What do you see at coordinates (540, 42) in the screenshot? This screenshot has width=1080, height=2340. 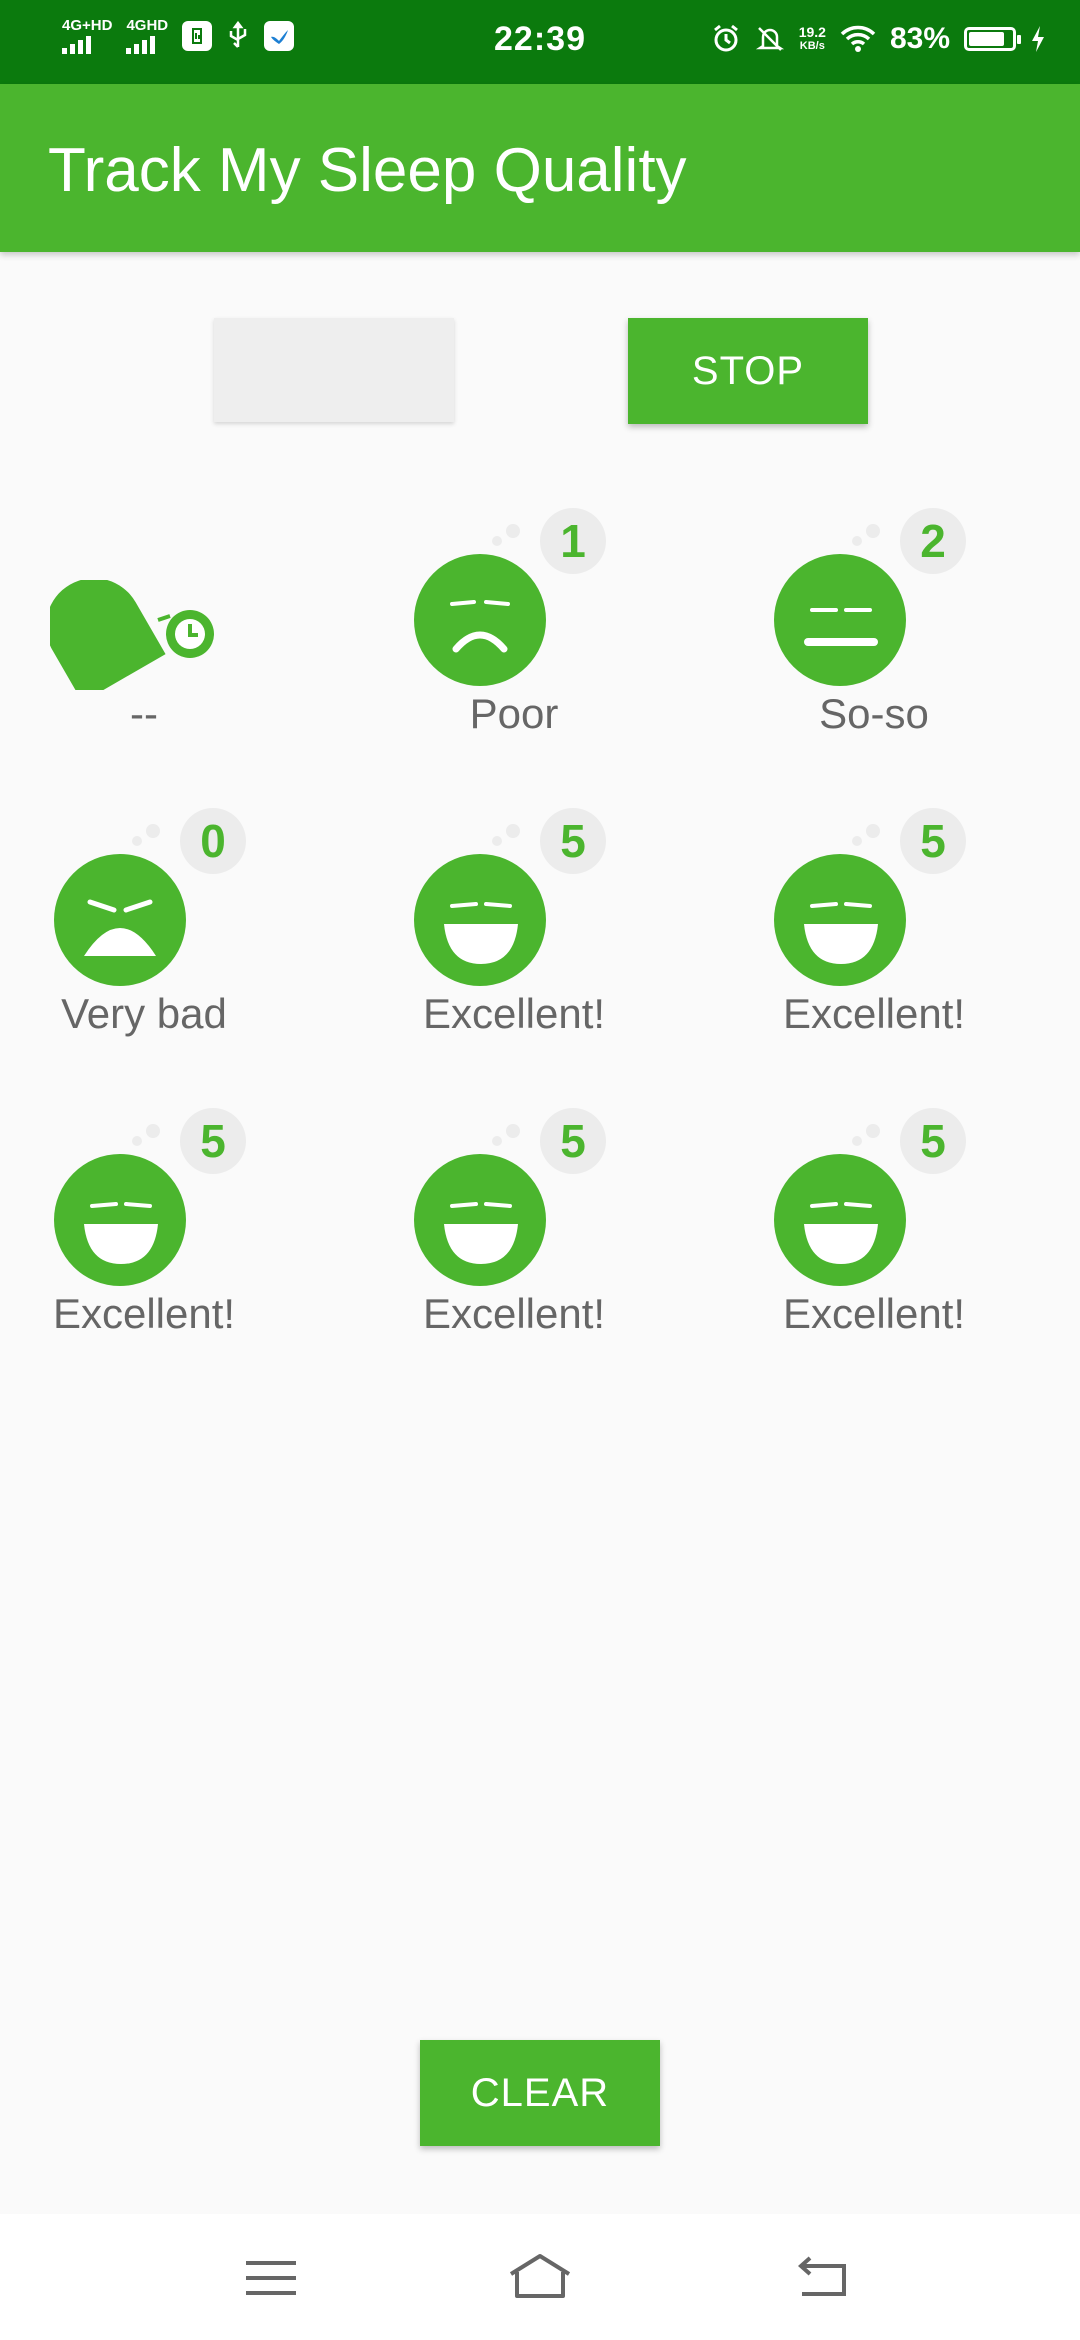 I see `status-bar: 4G+HD 4GHD 22:39 19.2 KB/s 83%` at bounding box center [540, 42].